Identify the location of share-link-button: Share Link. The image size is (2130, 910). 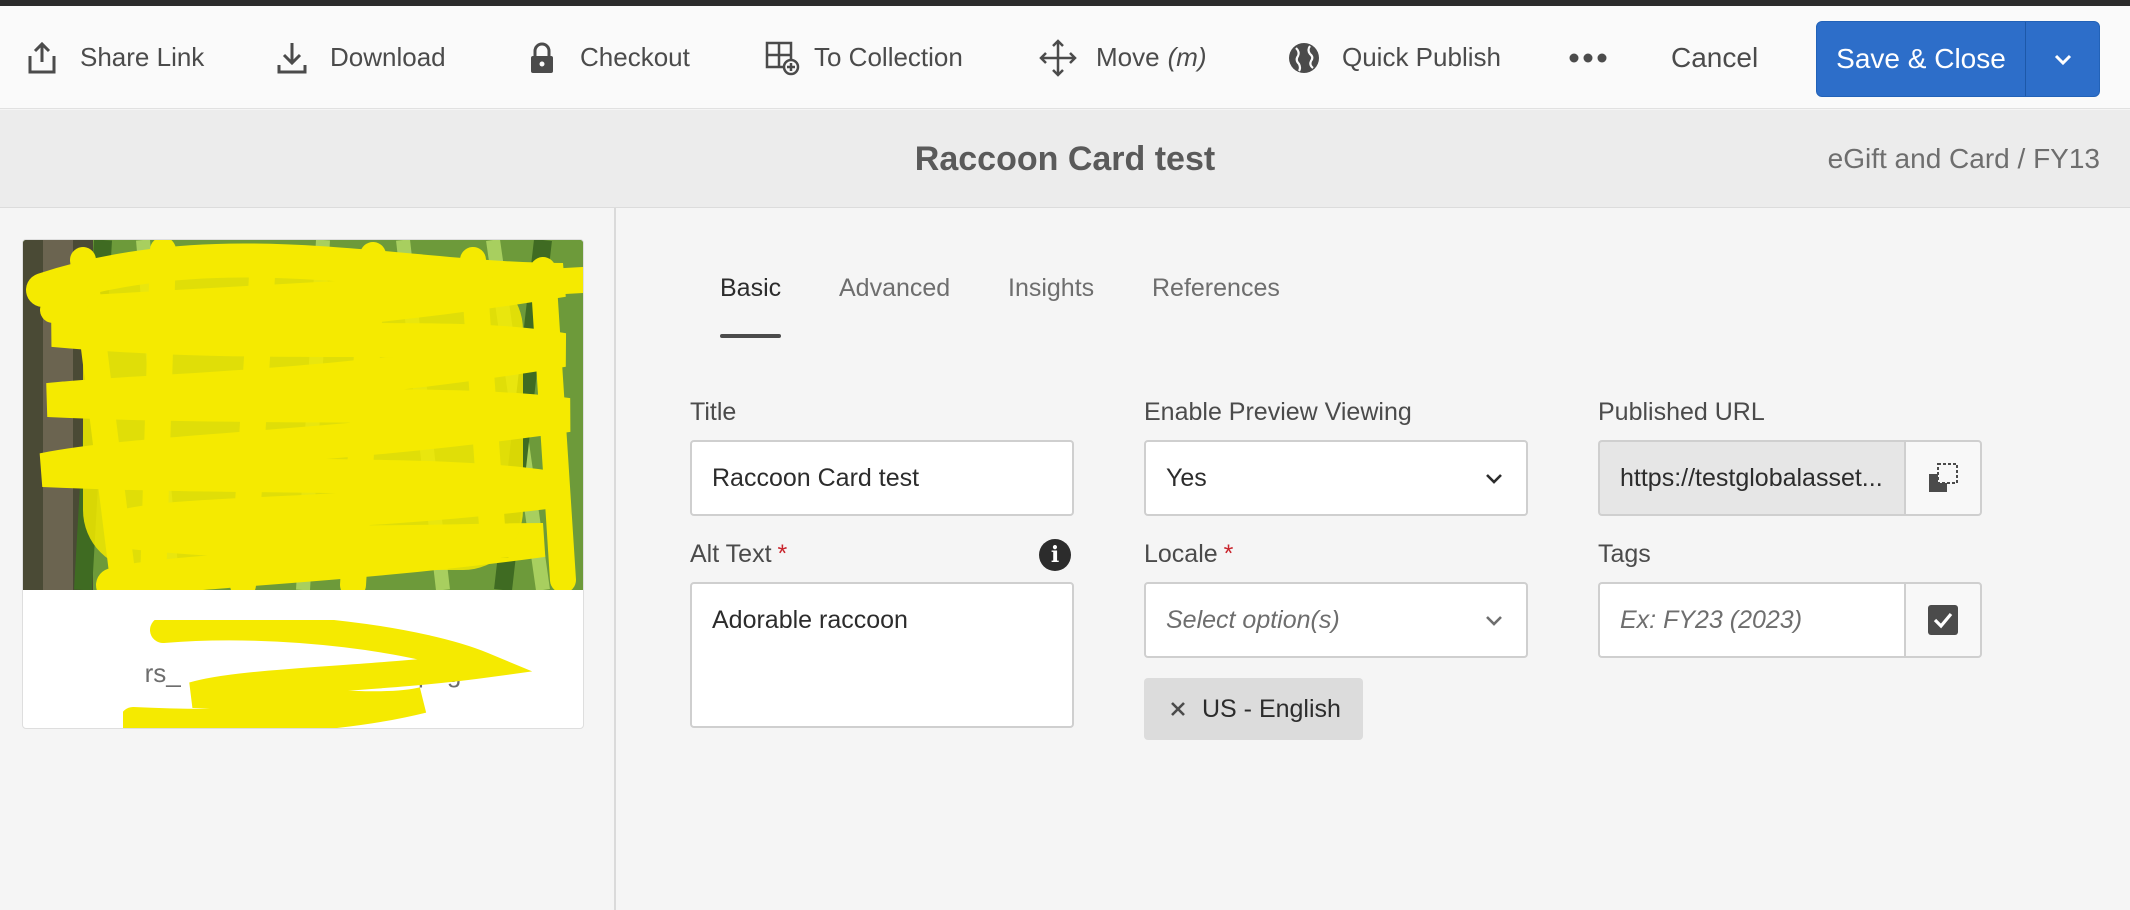
(113, 57).